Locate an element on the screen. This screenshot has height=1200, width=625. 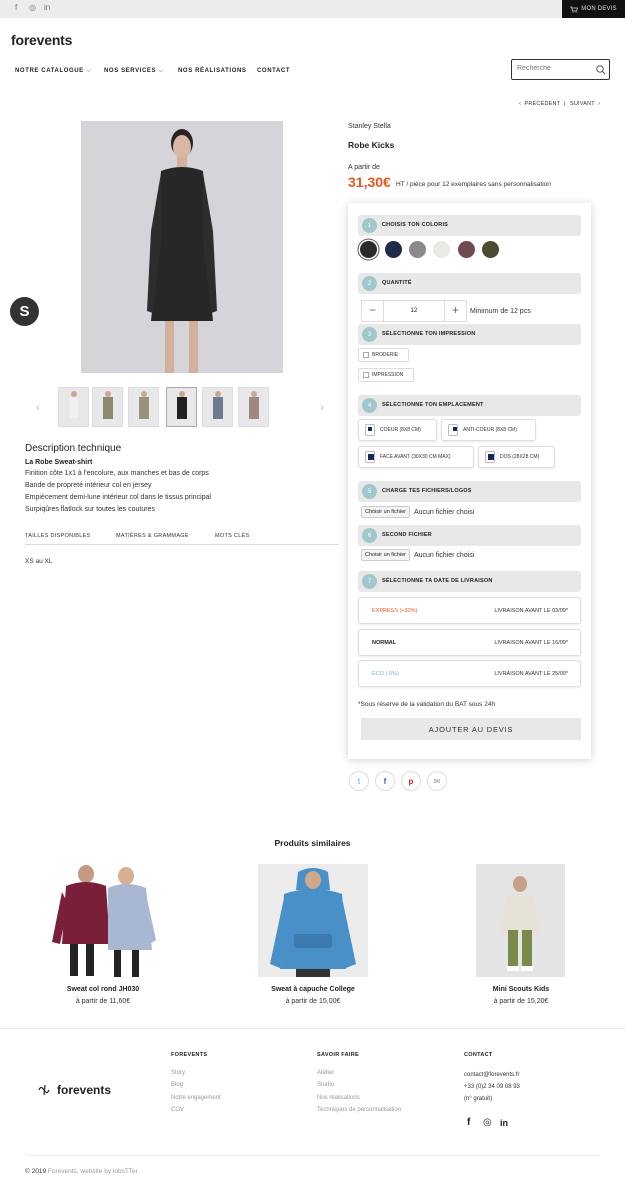
footer-link: Story is located at coordinates (178, 1073).